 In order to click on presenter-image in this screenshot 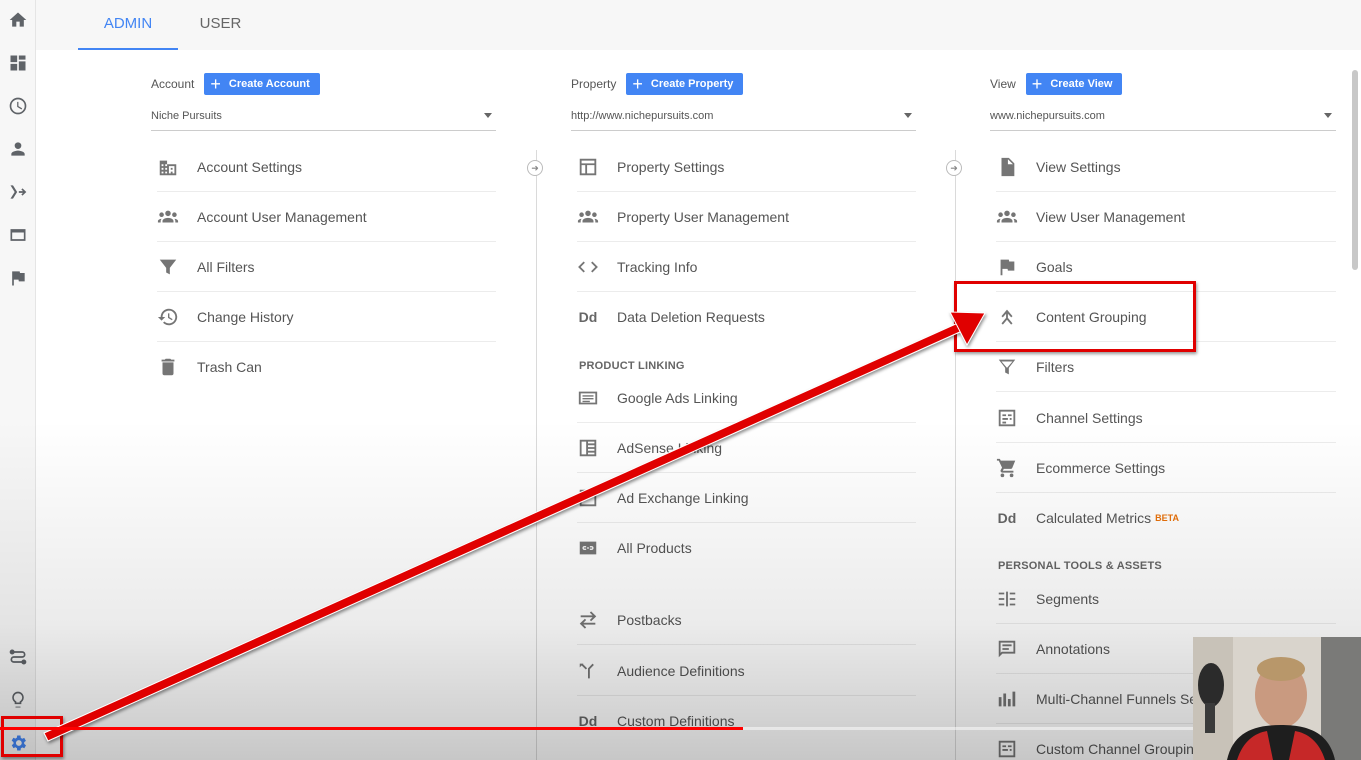, I will do `click(1277, 698)`.